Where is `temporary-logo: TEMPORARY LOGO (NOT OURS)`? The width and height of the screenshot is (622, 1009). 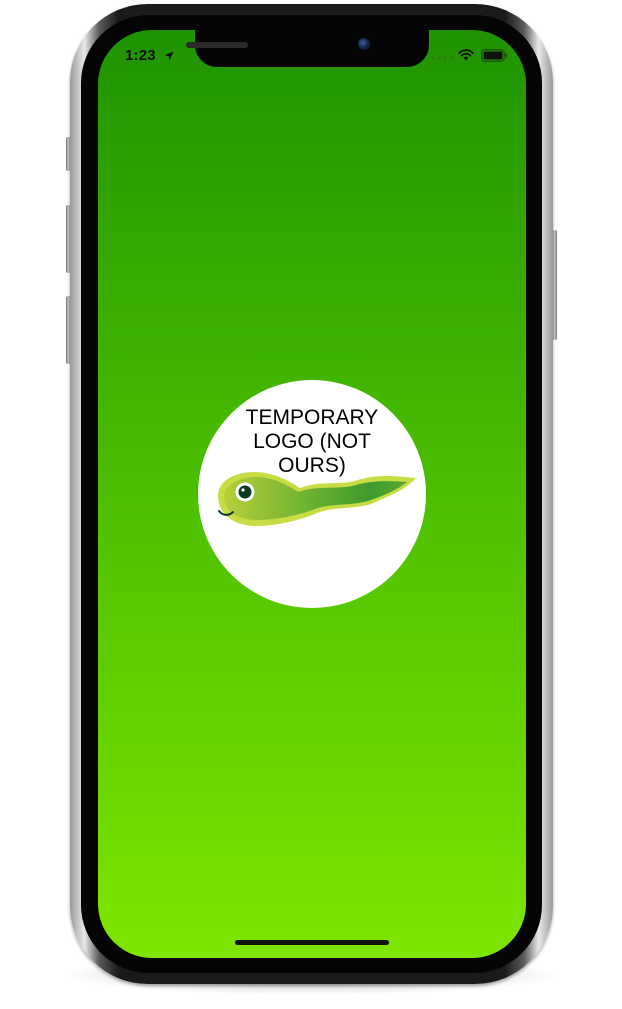
temporary-logo: TEMPORARY LOGO (NOT OURS) is located at coordinates (312, 494).